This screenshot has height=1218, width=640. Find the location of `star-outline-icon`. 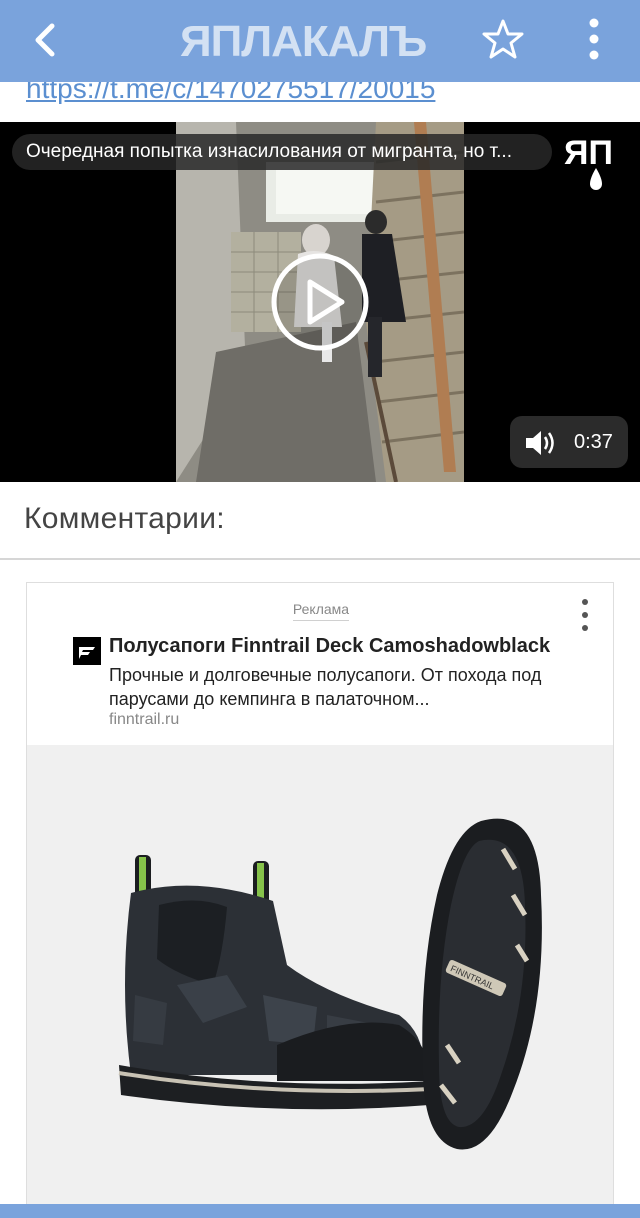

star-outline-icon is located at coordinates (503, 39).